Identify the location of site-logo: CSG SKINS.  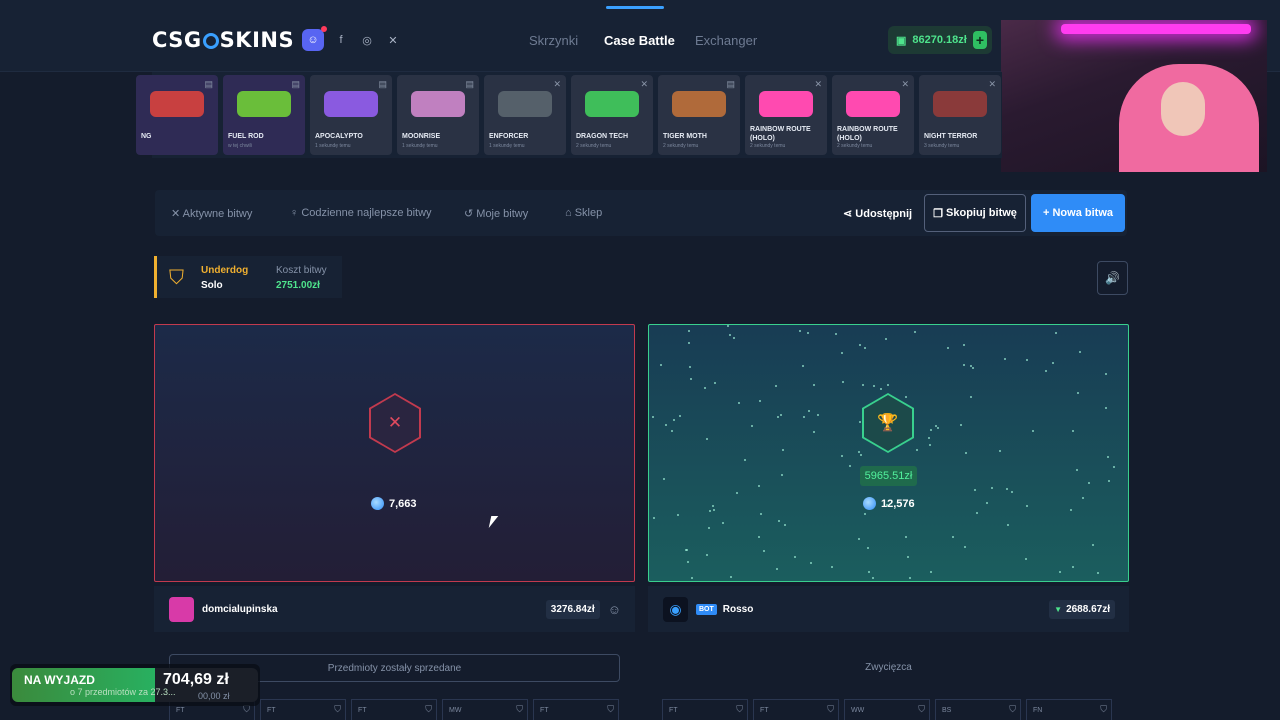
(223, 40).